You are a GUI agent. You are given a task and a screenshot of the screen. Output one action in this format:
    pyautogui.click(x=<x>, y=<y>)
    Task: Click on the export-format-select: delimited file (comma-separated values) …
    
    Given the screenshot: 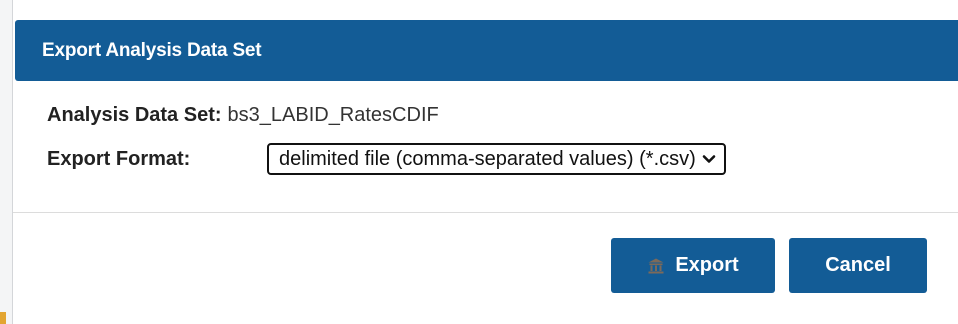 What is the action you would take?
    pyautogui.click(x=496, y=159)
    